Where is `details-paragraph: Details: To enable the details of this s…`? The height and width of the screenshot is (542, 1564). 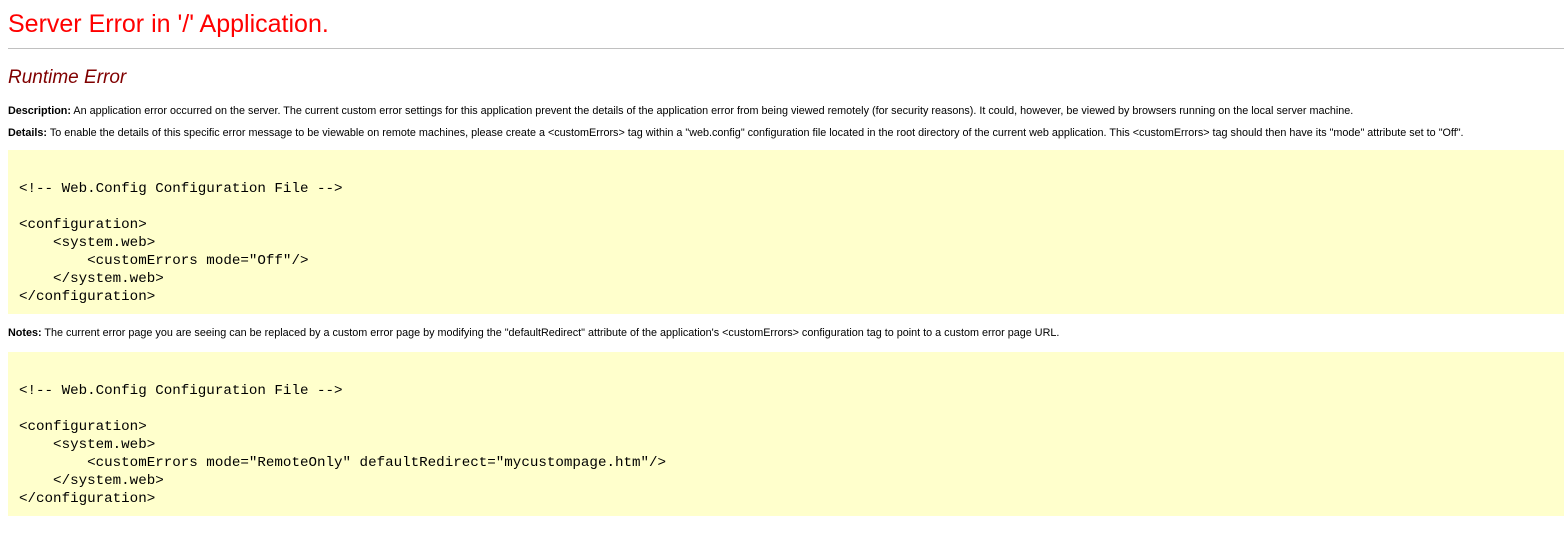
details-paragraph: Details: To enable the details of this s… is located at coordinates (786, 133).